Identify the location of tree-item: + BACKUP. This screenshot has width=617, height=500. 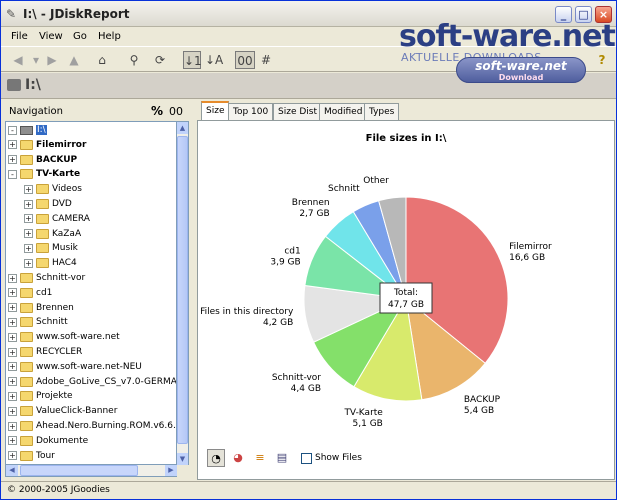
(42, 160).